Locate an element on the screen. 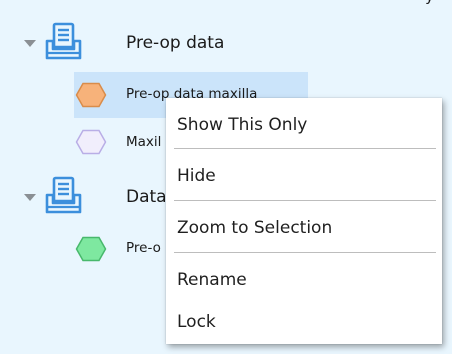 The height and width of the screenshot is (354, 452). menu-item-label: Hide is located at coordinates (196, 176).